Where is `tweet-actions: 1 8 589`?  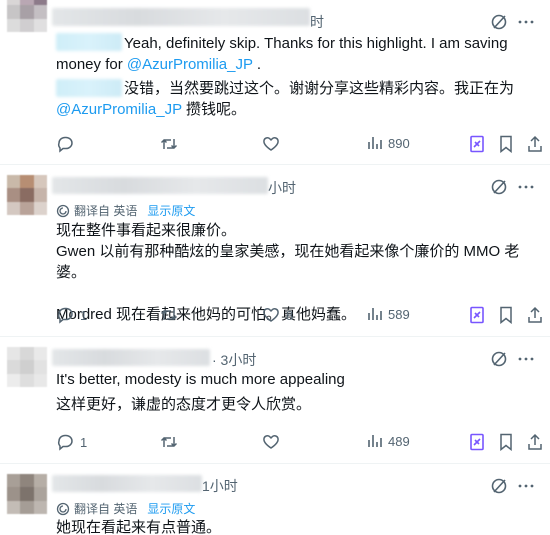 tweet-actions: 1 8 589 is located at coordinates (299, 316).